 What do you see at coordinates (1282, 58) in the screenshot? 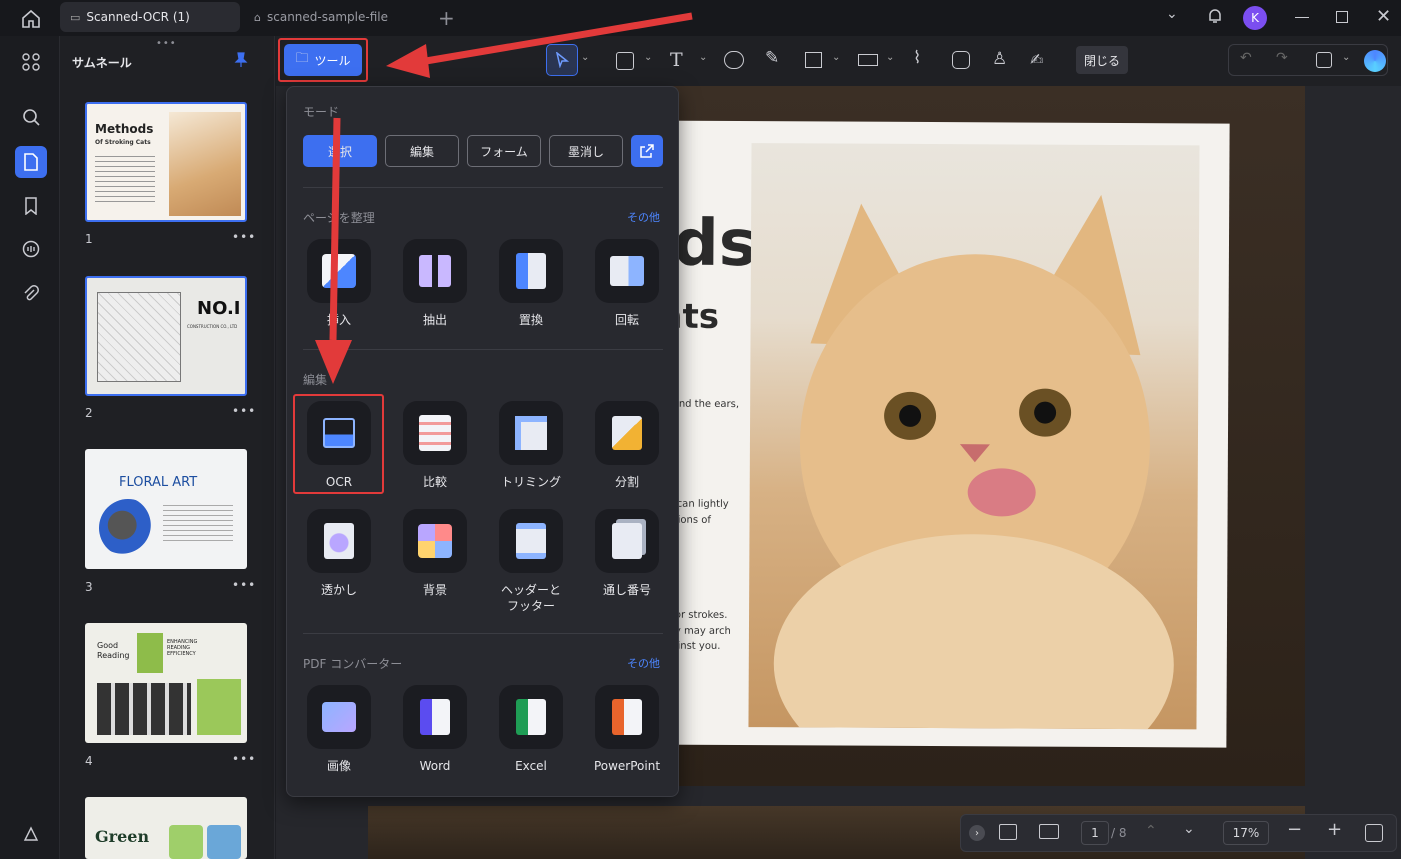
I see `redo-icon: ↷` at bounding box center [1282, 58].